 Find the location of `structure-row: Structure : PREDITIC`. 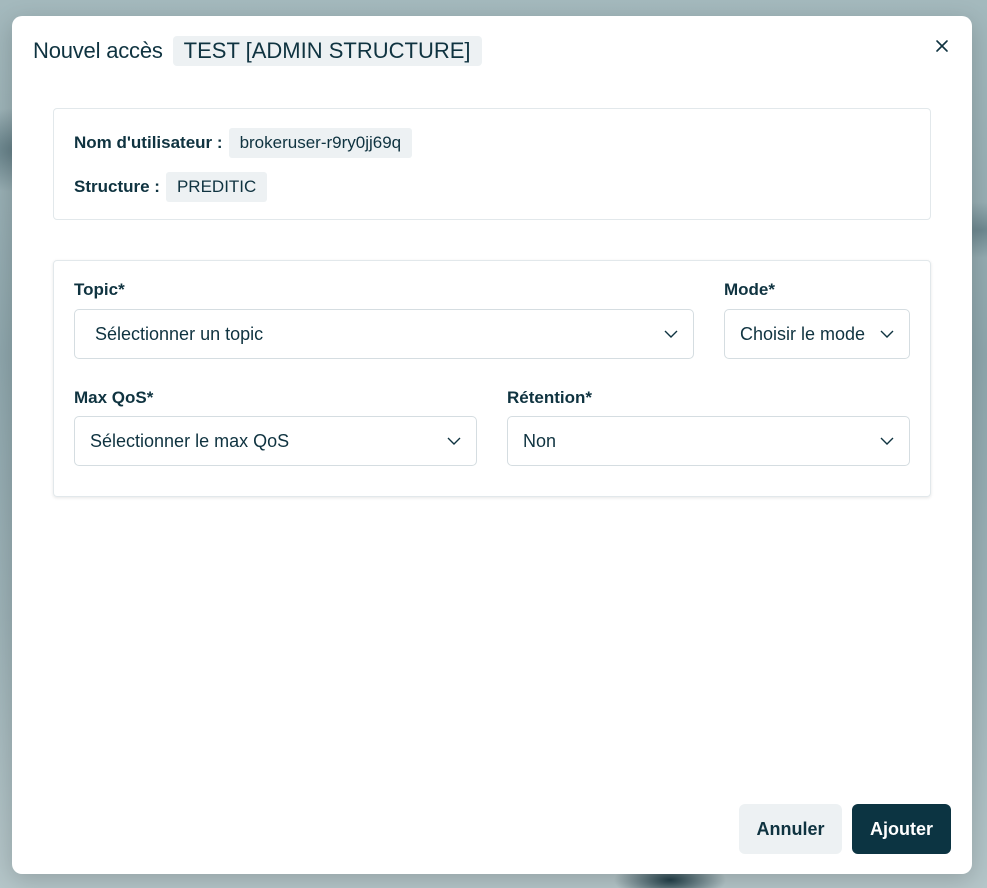

structure-row: Structure : PREDITIC is located at coordinates (171, 187).